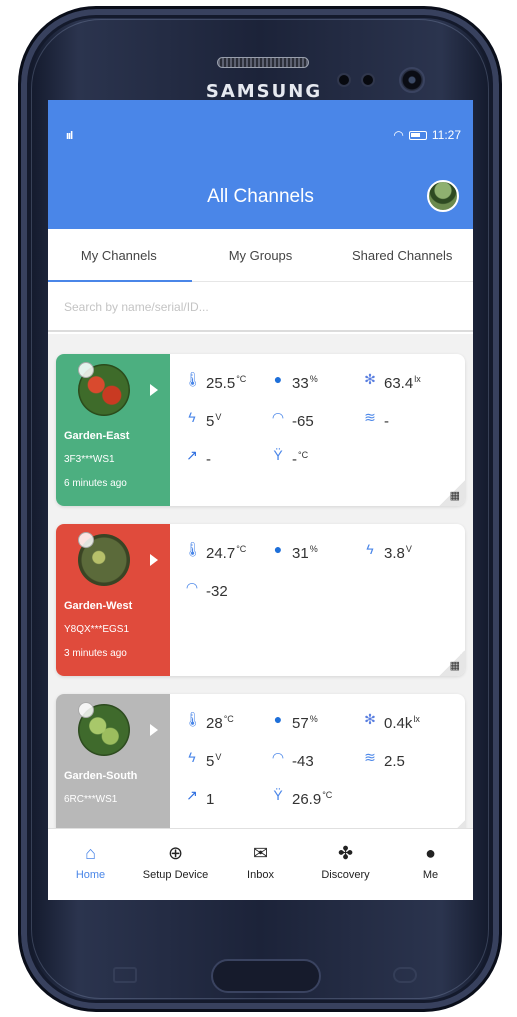 The height and width of the screenshot is (1017, 517). What do you see at coordinates (397, 729) in the screenshot?
I see `reading-light: ✻ 0.4klx` at bounding box center [397, 729].